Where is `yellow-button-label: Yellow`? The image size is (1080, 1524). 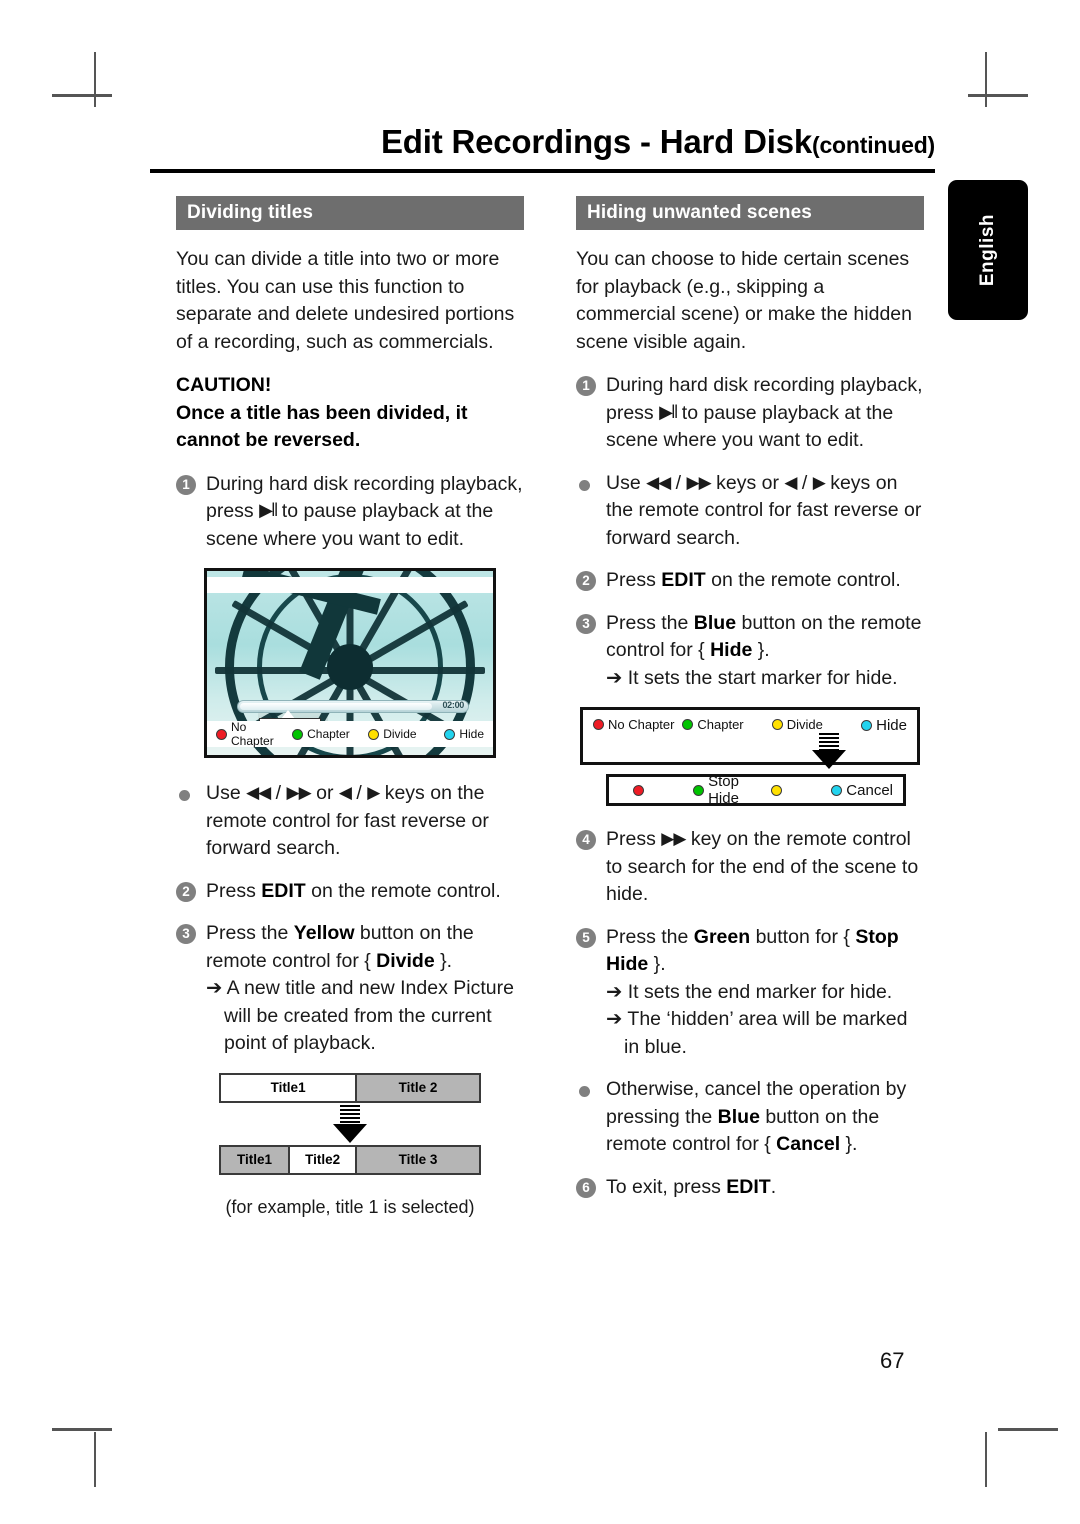 yellow-button-label: Yellow is located at coordinates (324, 933).